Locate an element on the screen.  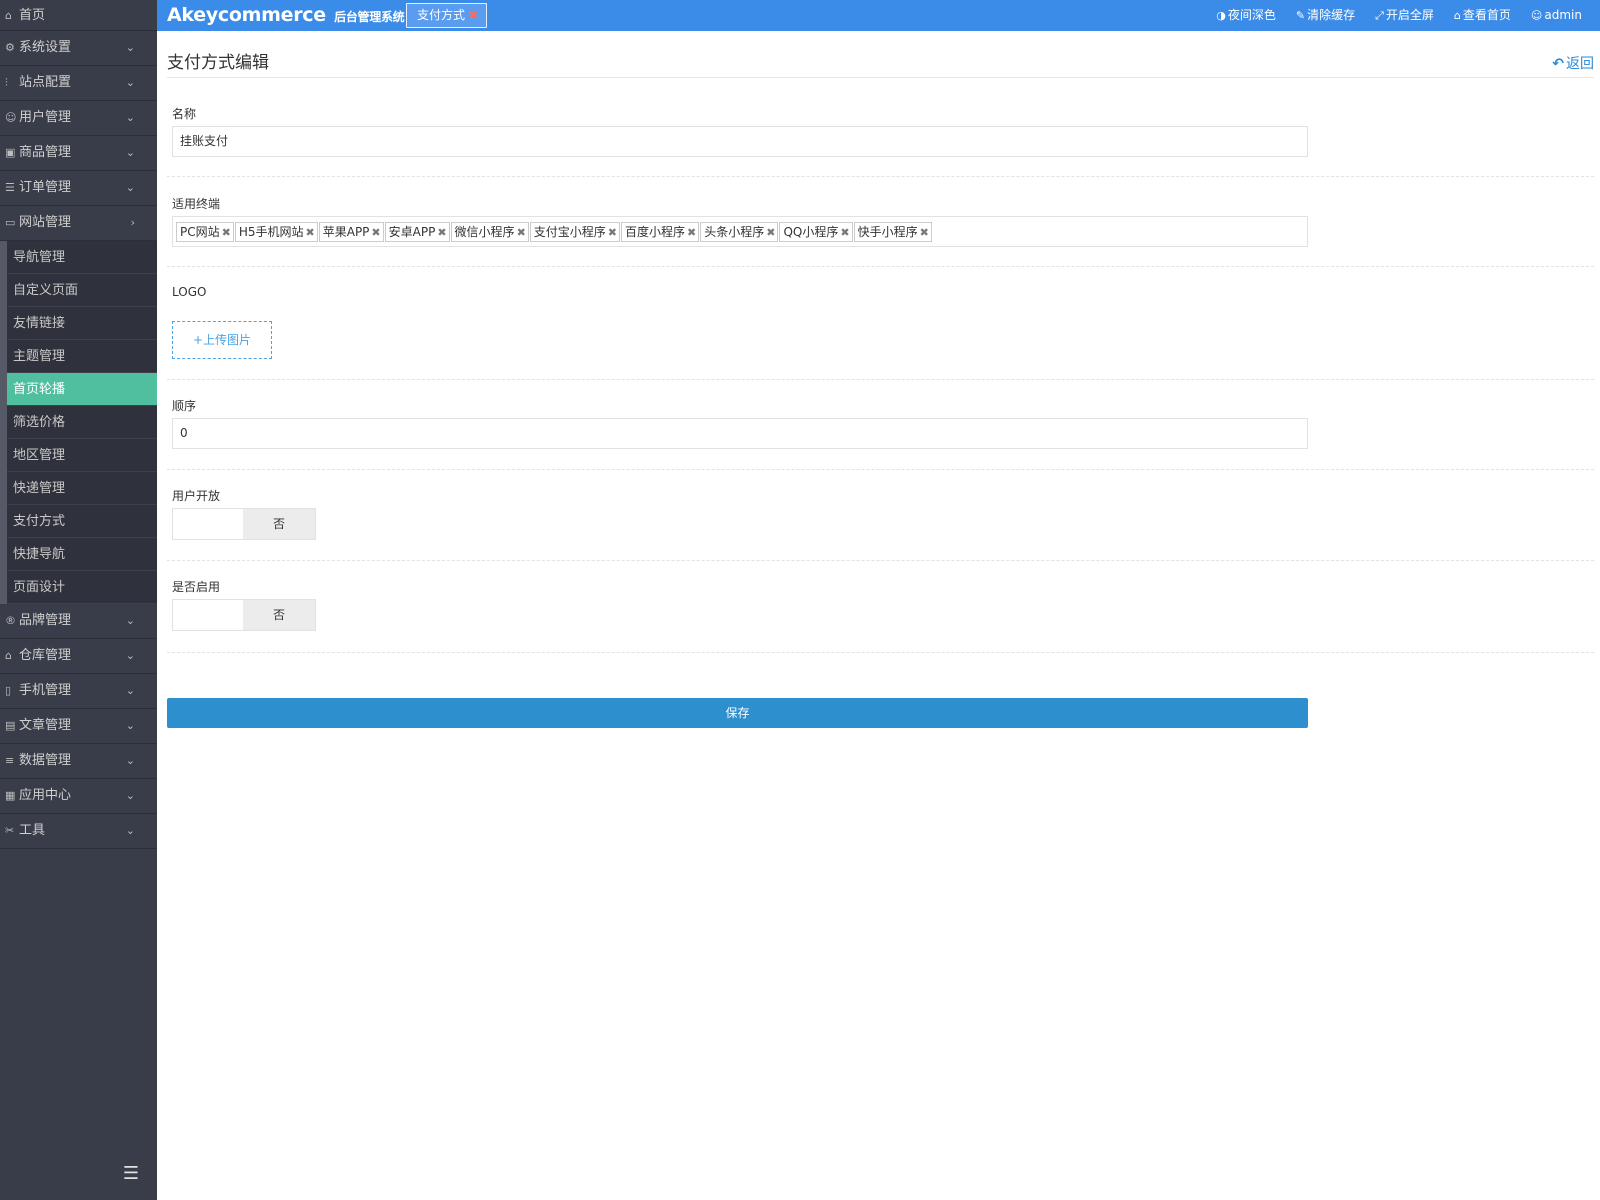
sidebar-item-article: ▤ 文章管理 ⌄ is located at coordinates (78, 726).